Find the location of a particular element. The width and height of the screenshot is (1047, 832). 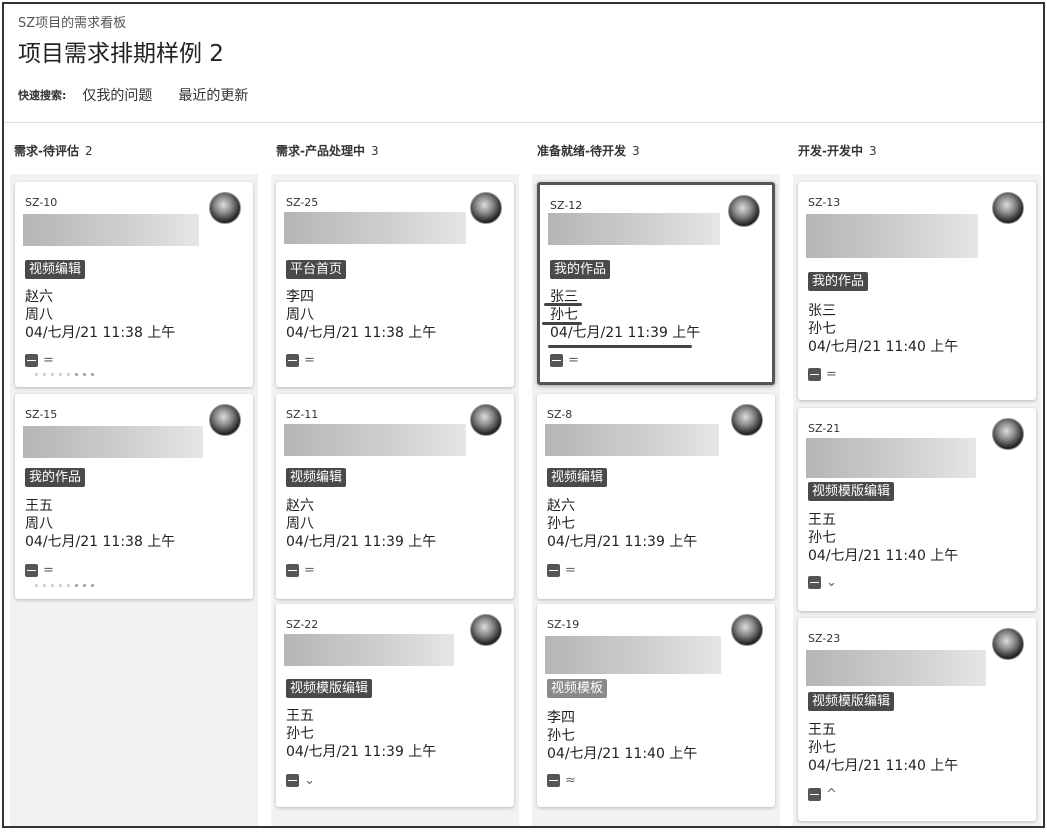

issue-key: SZ-19 is located at coordinates (563, 624).